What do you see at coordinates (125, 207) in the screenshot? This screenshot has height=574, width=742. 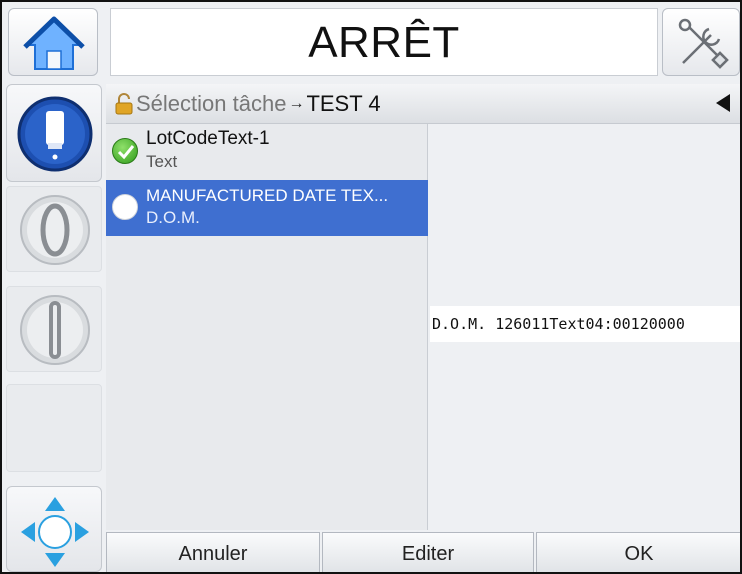 I see `unchecked-circle-icon` at bounding box center [125, 207].